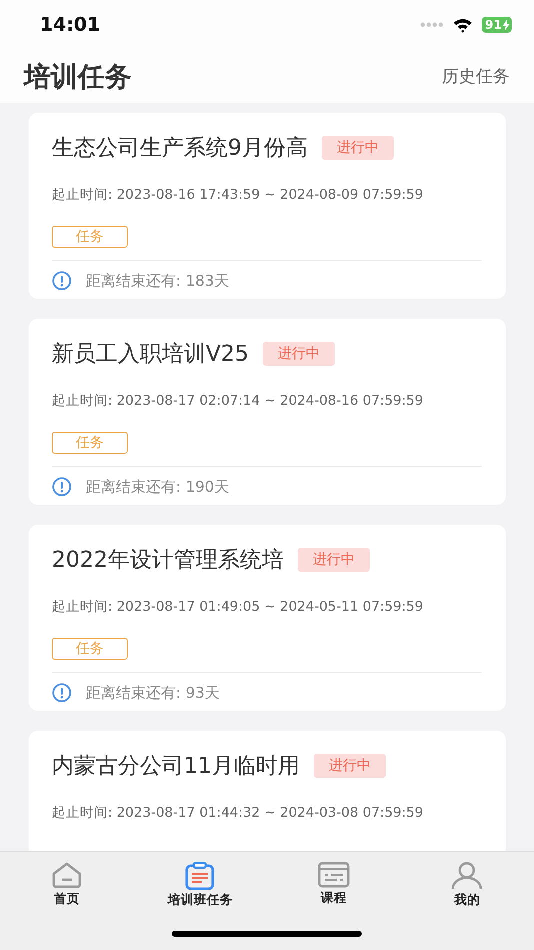 Image resolution: width=534 pixels, height=950 pixels. What do you see at coordinates (78, 77) in the screenshot?
I see `page-title: 培训任务` at bounding box center [78, 77].